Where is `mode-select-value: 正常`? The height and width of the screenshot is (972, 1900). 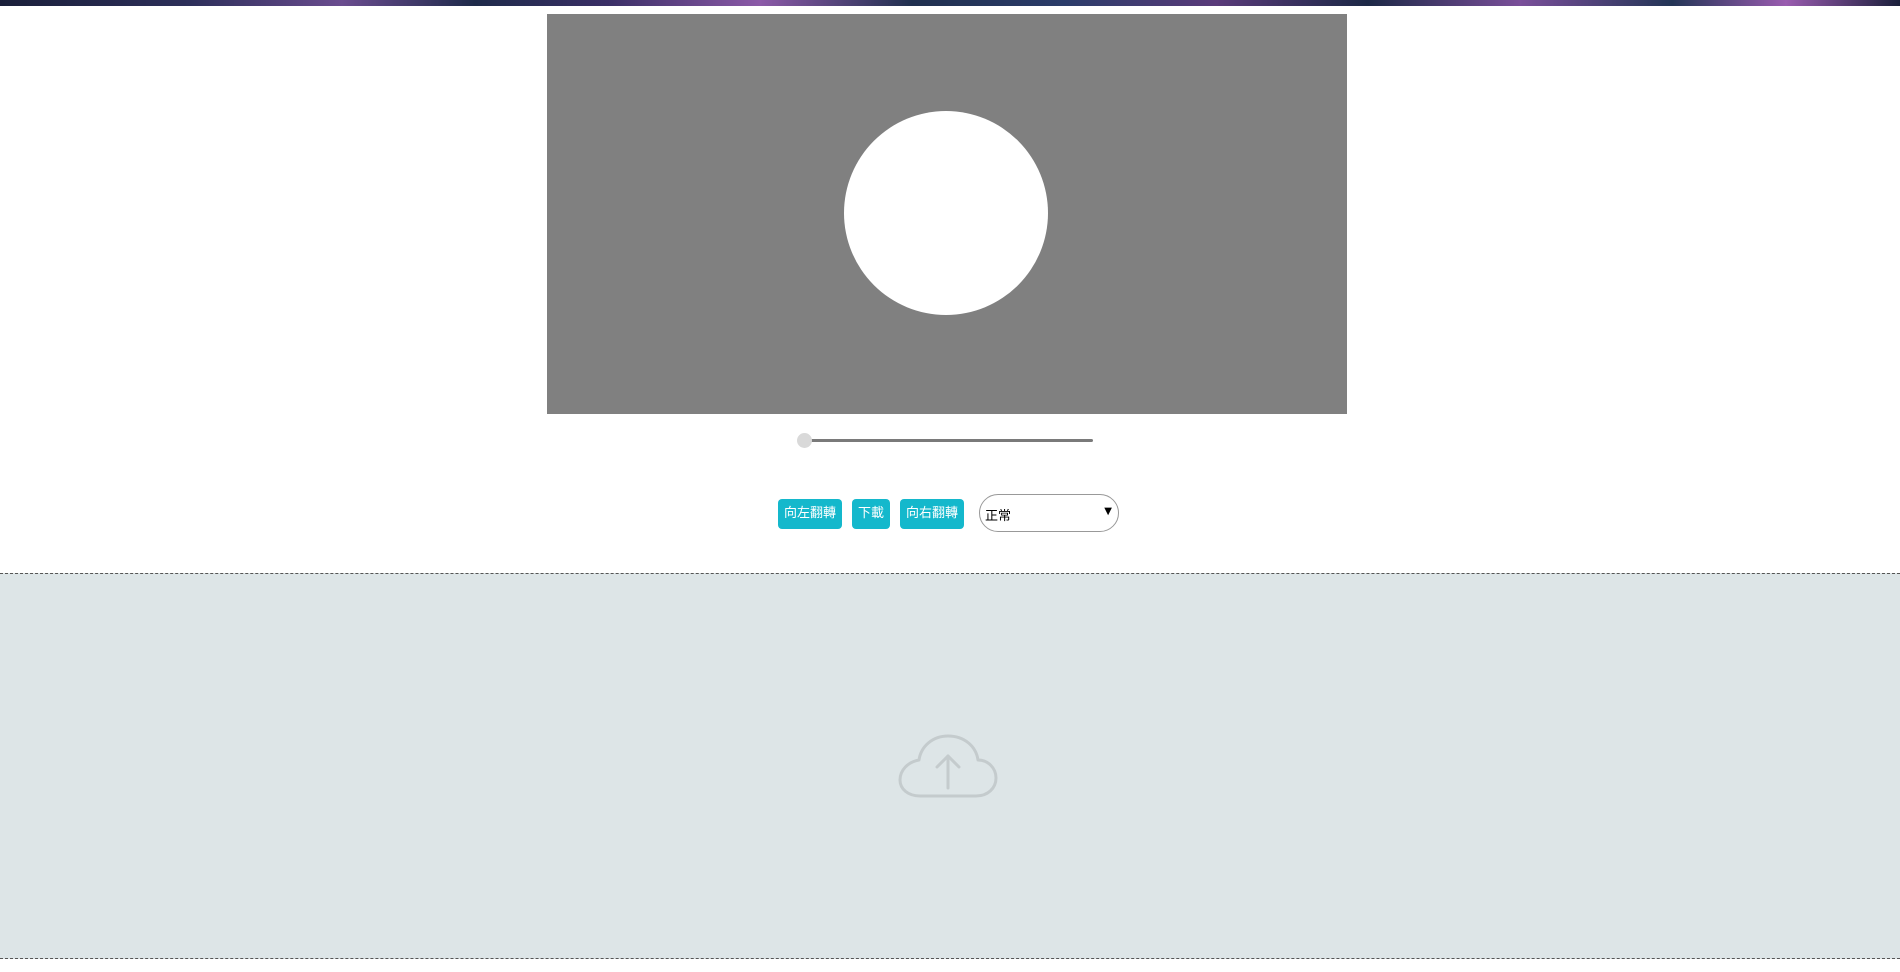
mode-select-value: 正常 is located at coordinates (998, 516).